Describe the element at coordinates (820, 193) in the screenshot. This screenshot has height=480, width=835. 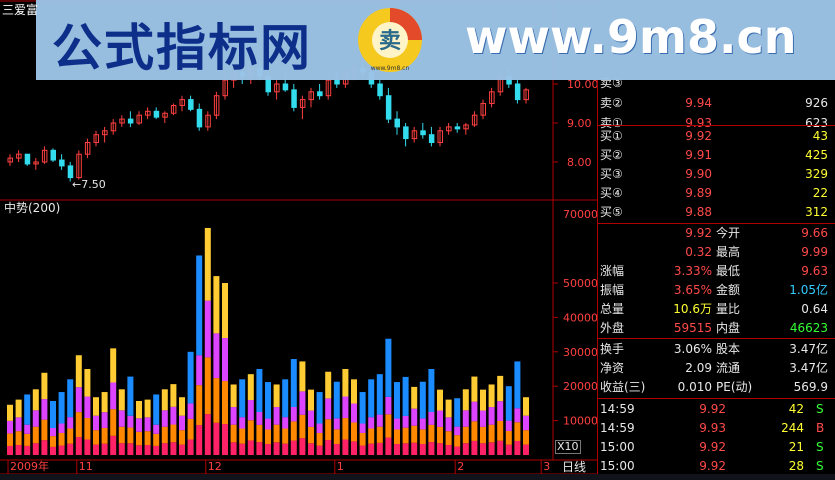
I see `cell: 22` at that location.